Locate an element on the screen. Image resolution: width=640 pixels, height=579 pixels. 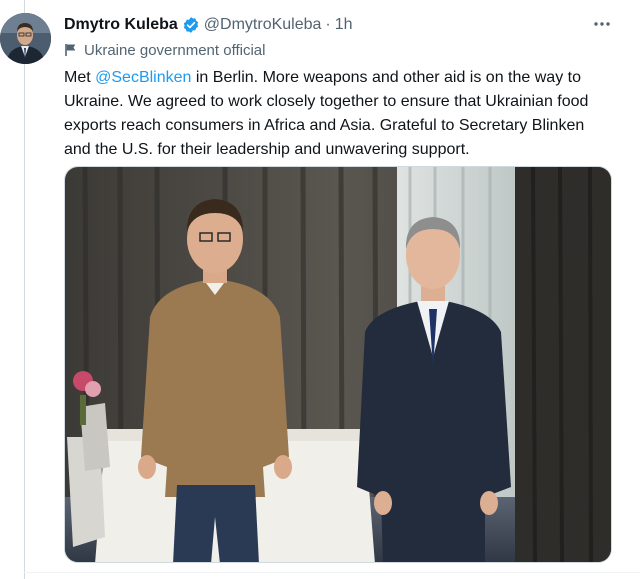
more-options-icon is located at coordinates (602, 24).